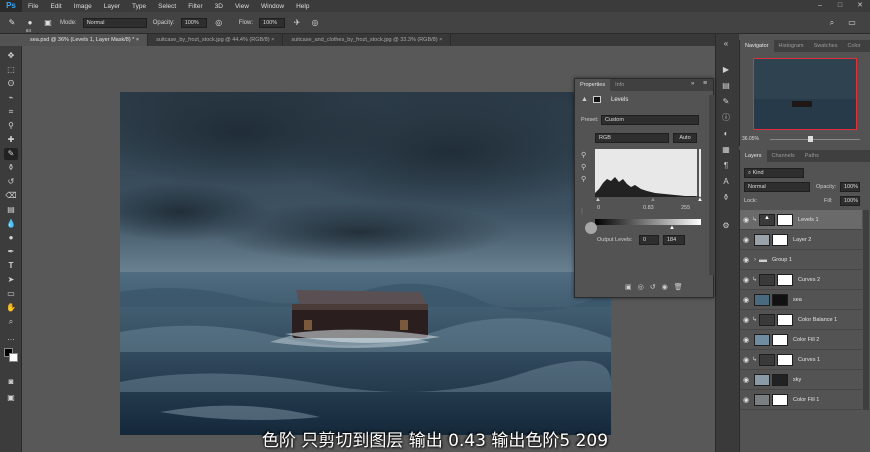 The image size is (870, 452). What do you see at coordinates (674, 240) in the screenshot?
I see `output-max-field: 184` at bounding box center [674, 240].